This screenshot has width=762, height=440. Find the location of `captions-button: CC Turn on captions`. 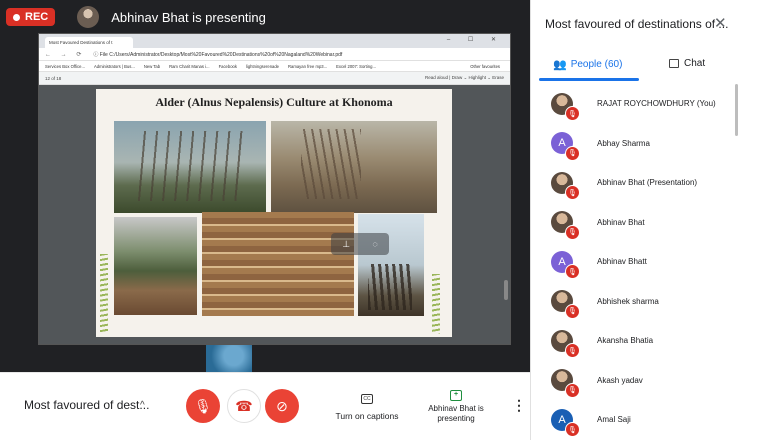

captions-button: CC Turn on captions is located at coordinates (367, 404).